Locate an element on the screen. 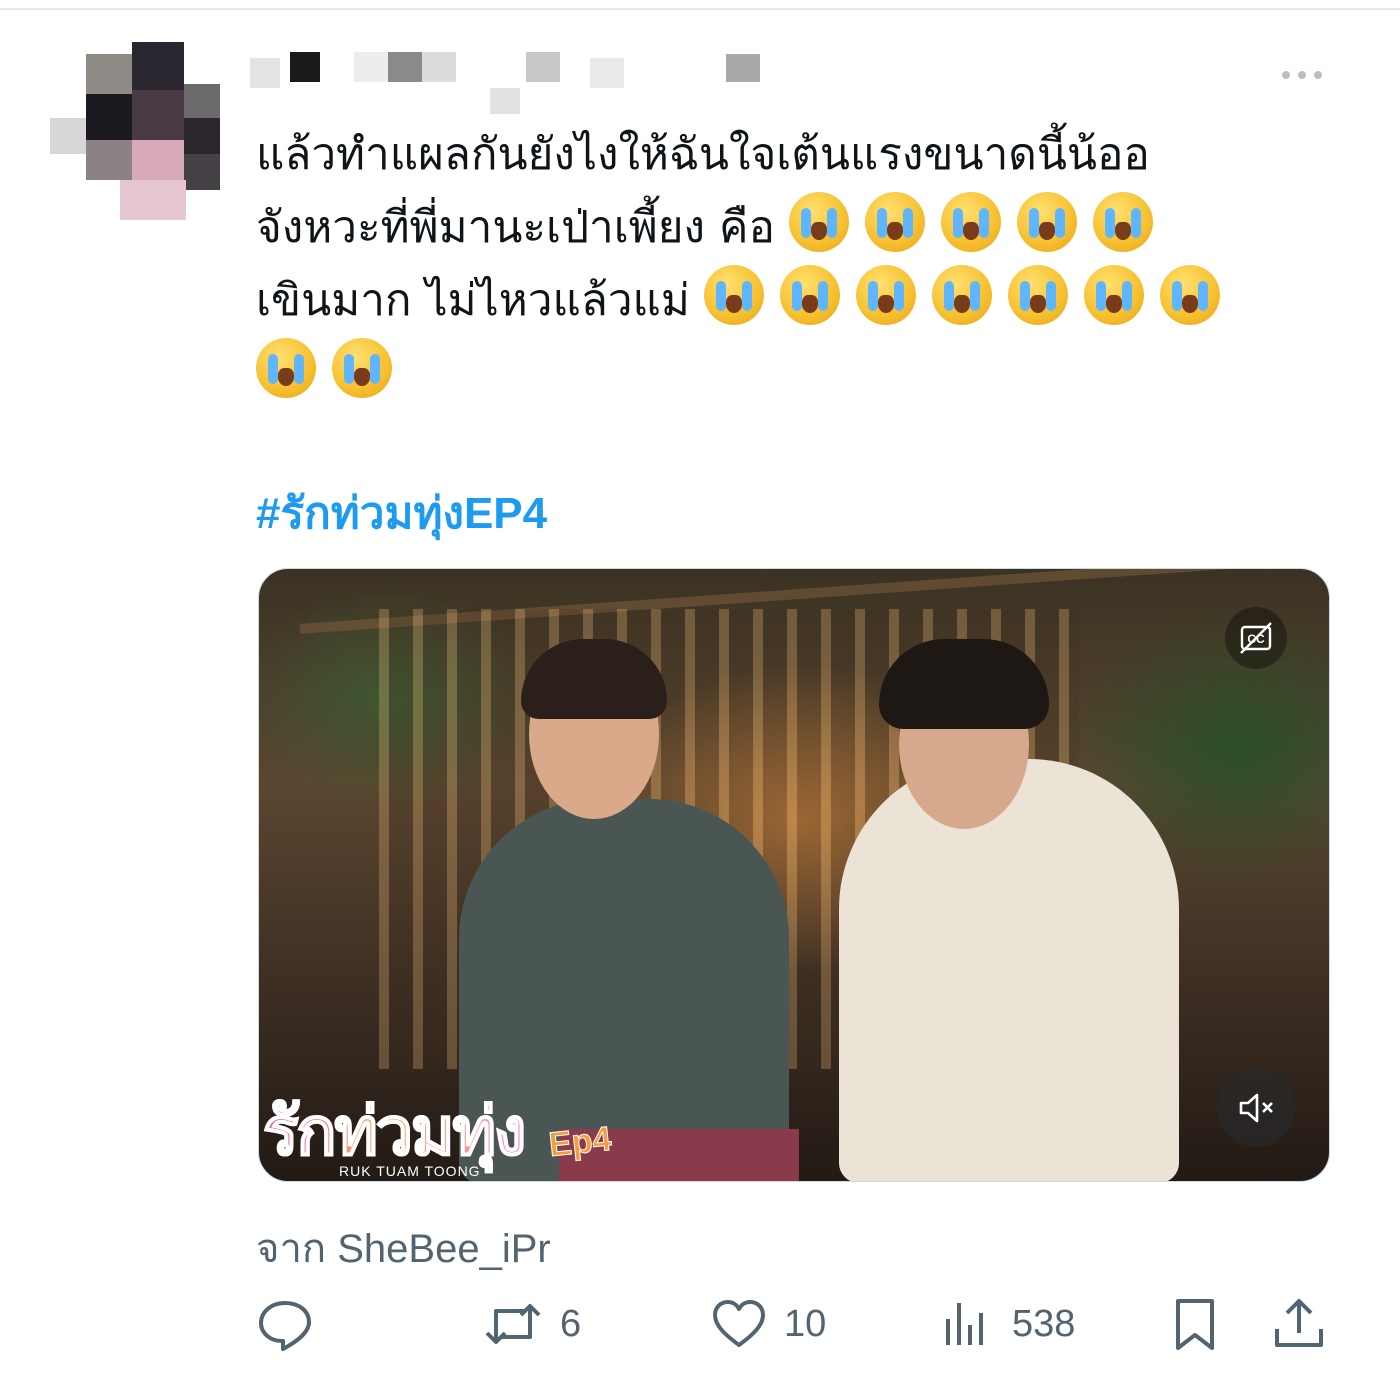 This screenshot has height=1386, width=1400. scene-man-hair is located at coordinates (964, 684).